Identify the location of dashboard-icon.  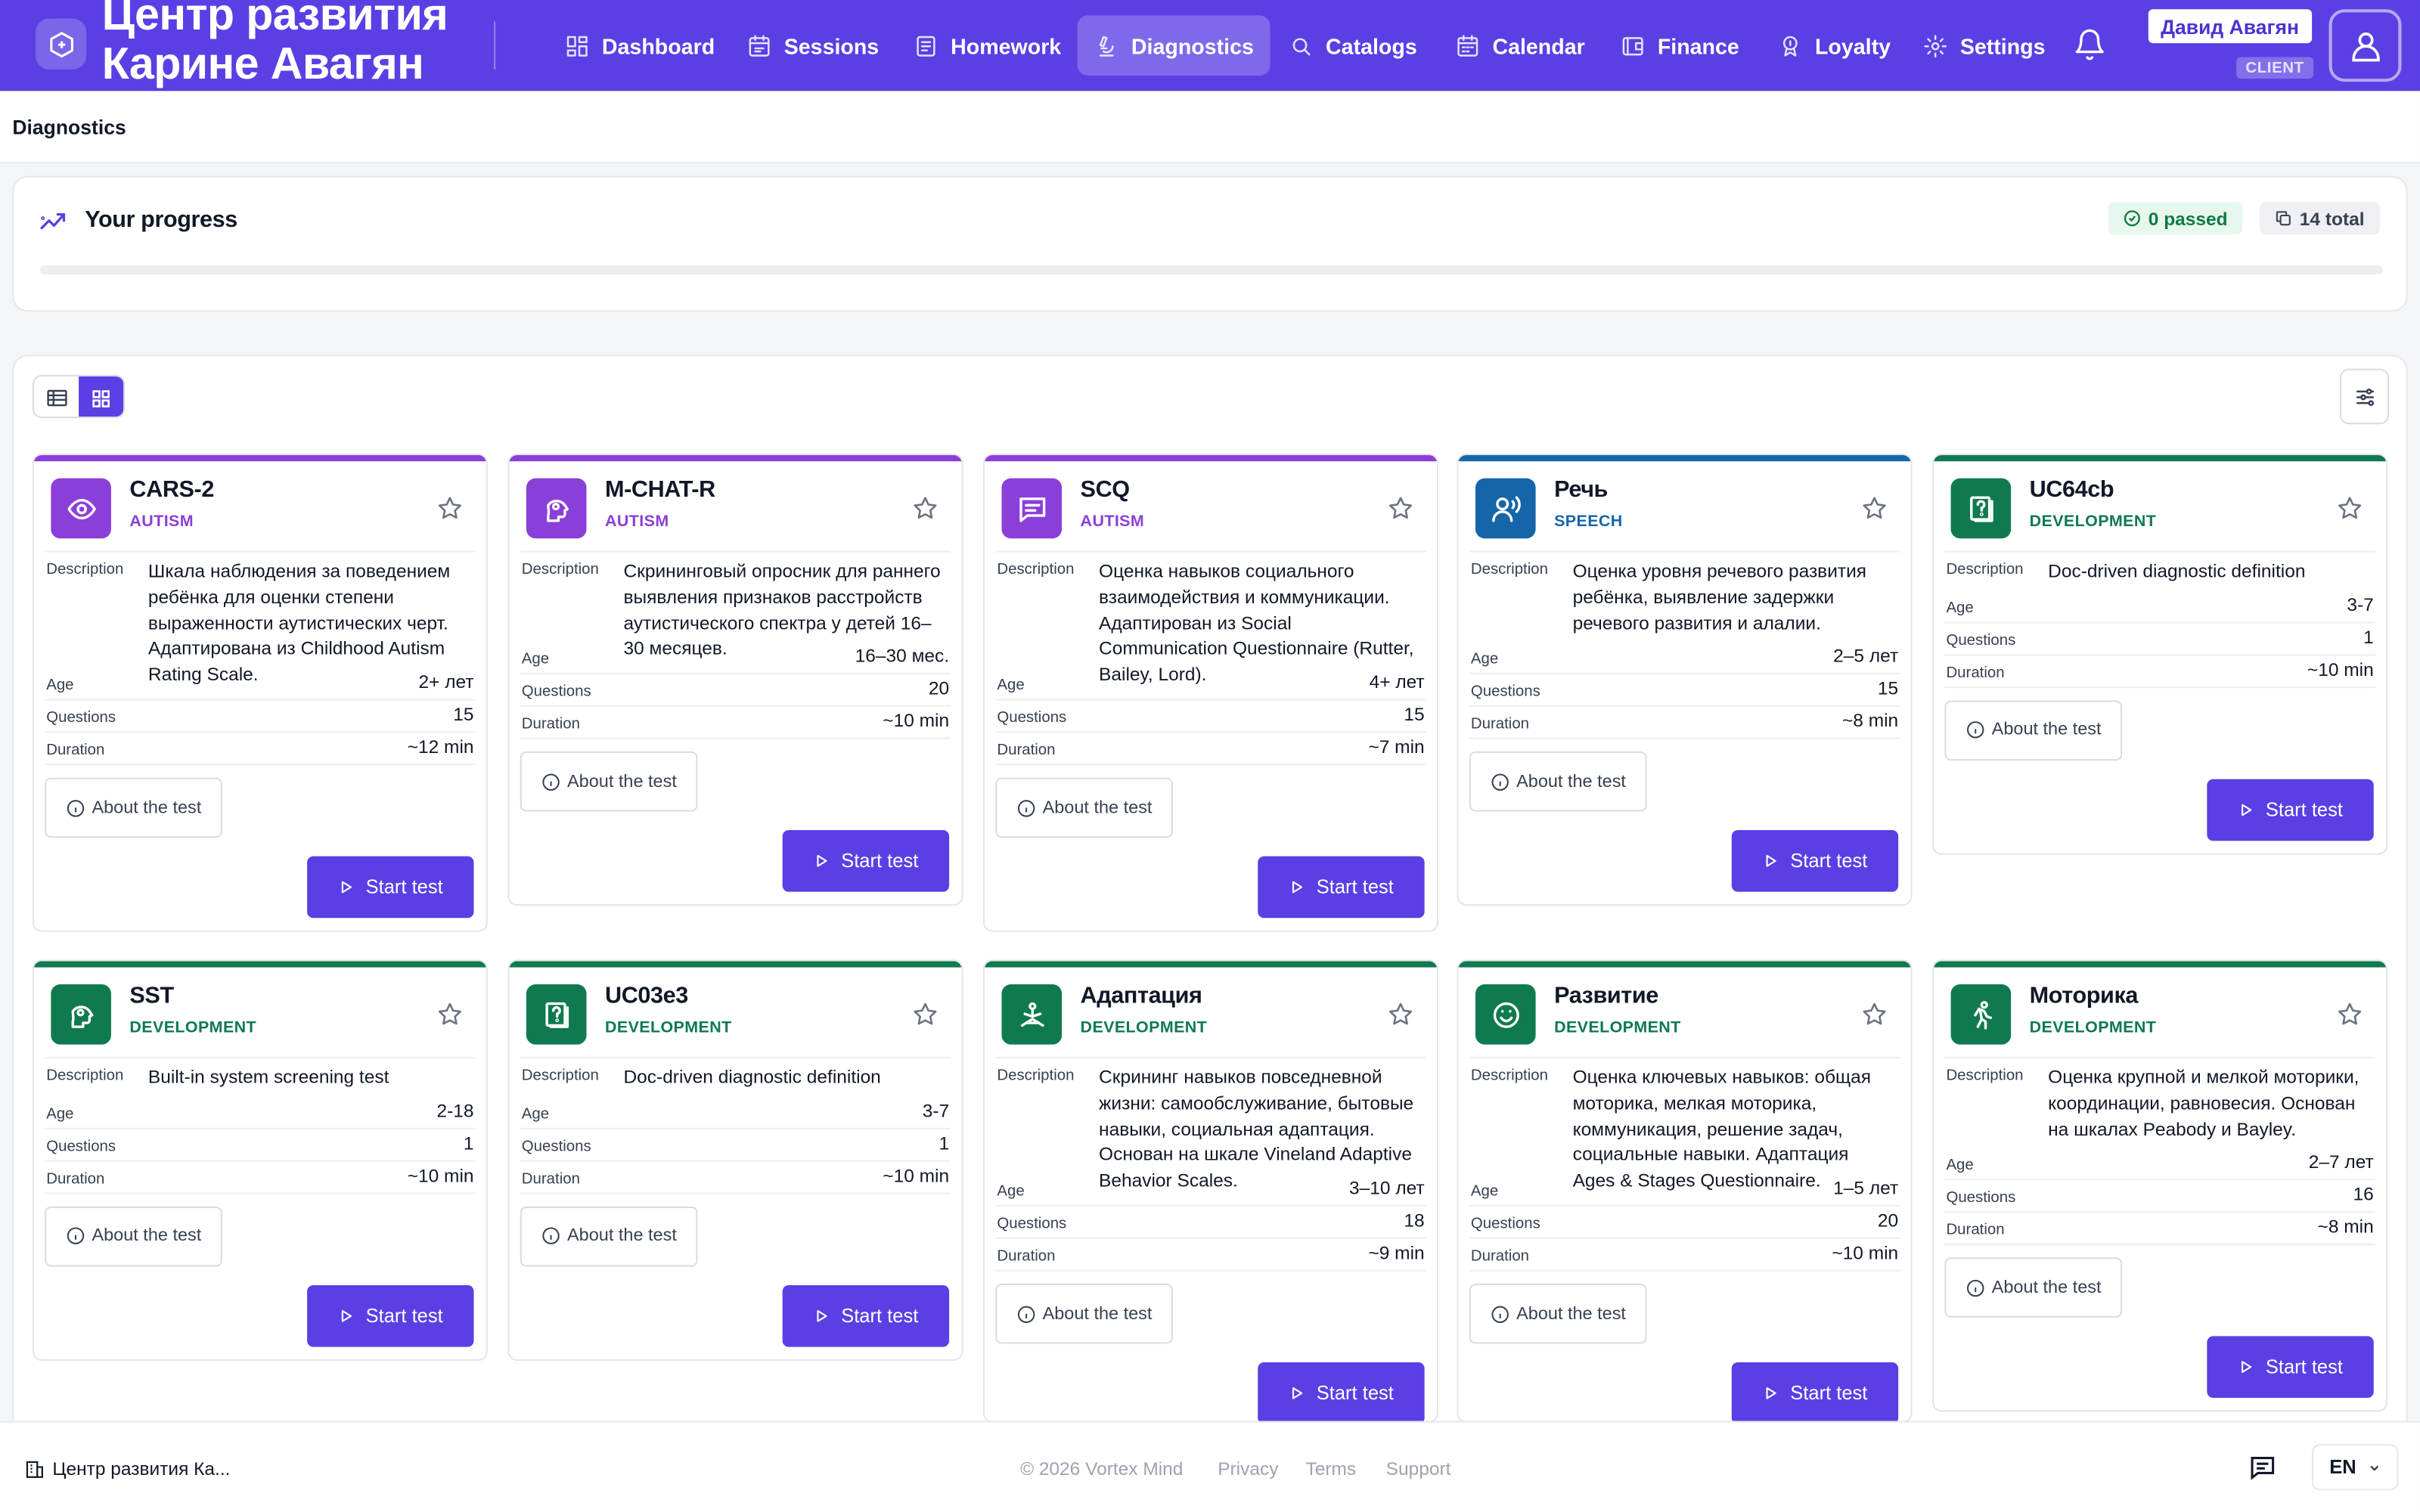
(577, 46).